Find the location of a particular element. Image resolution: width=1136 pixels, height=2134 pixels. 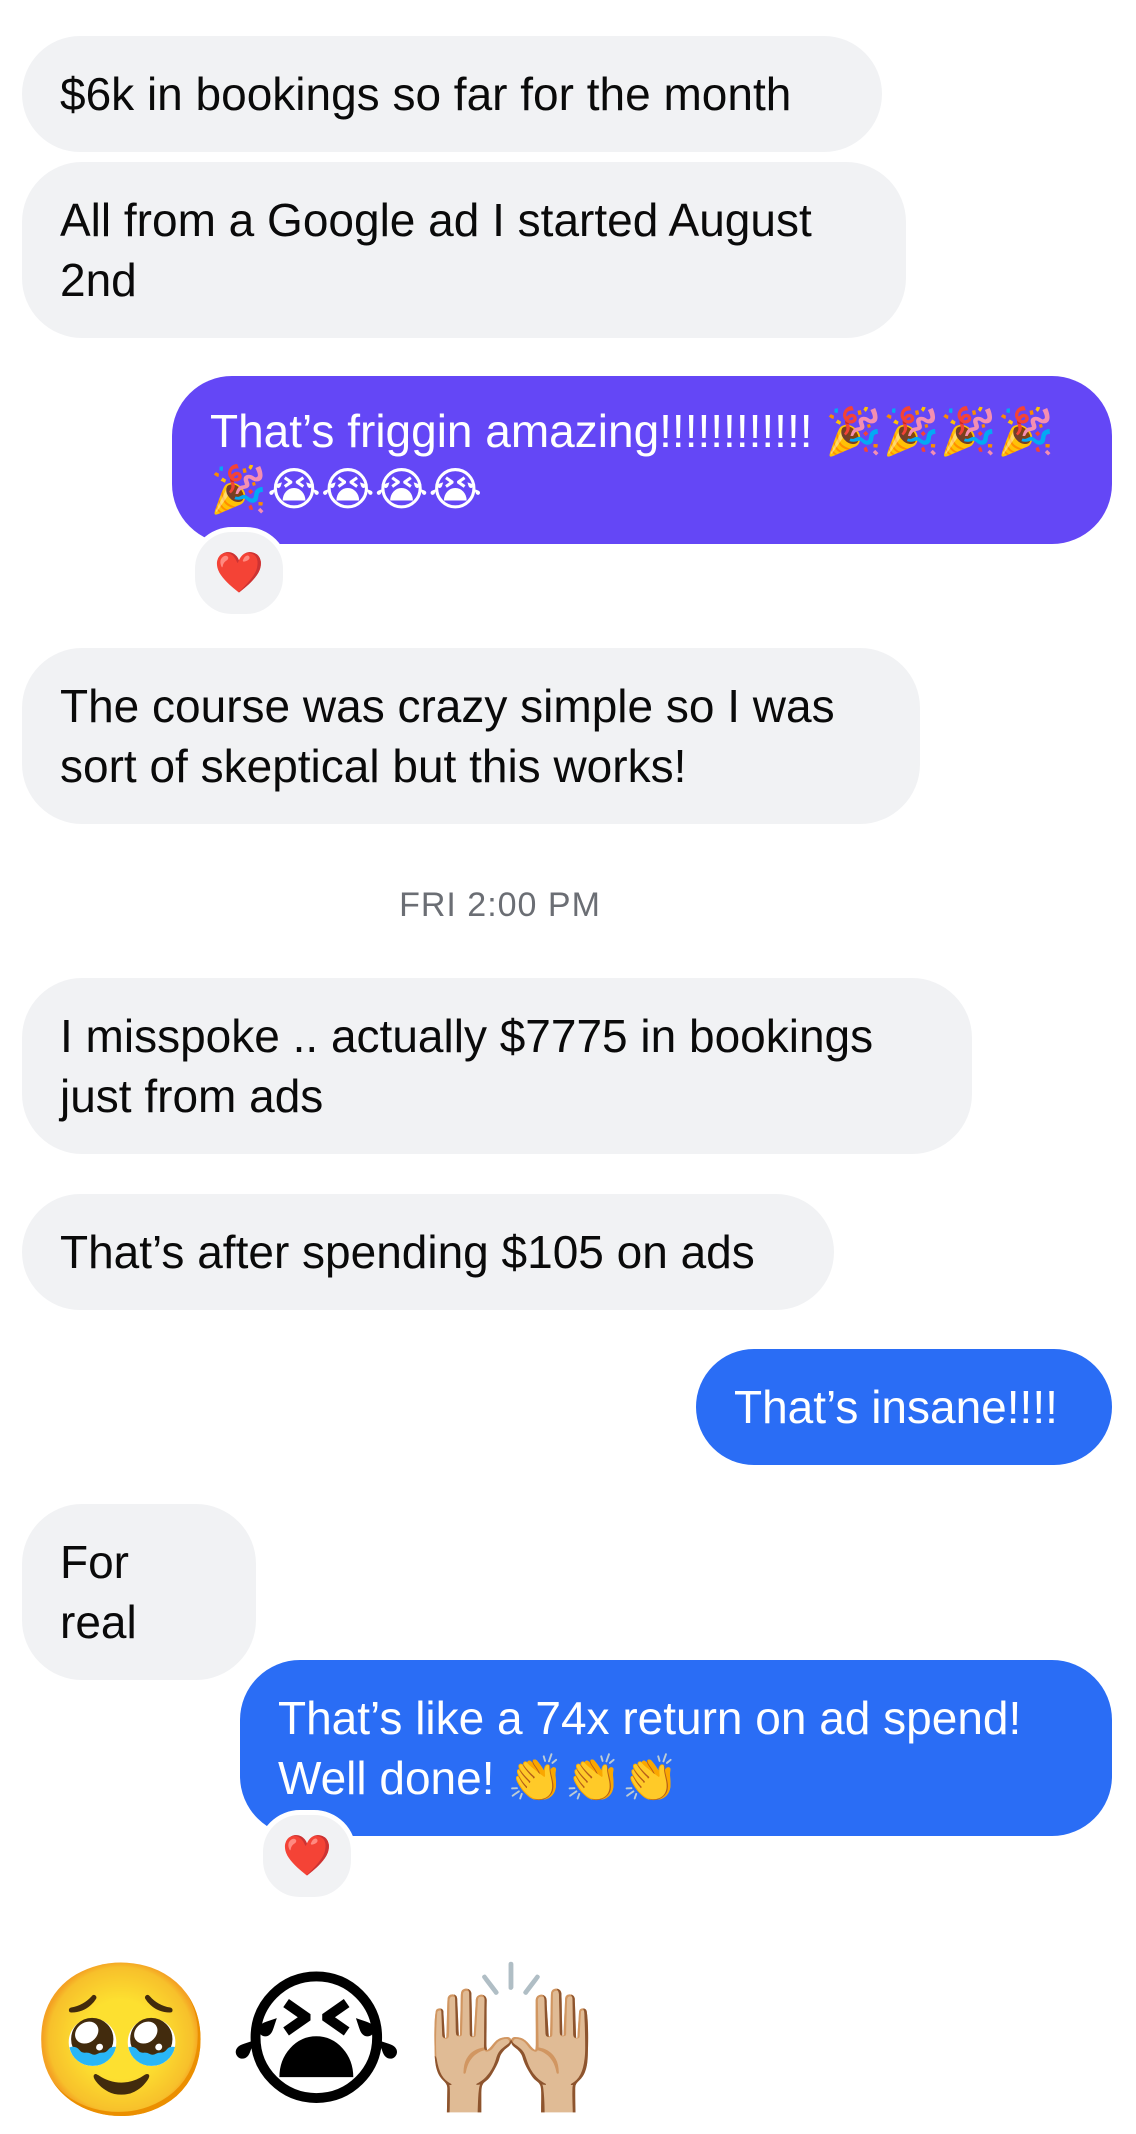

message-bubble: That’s insane!!!! is located at coordinates (904, 1407).